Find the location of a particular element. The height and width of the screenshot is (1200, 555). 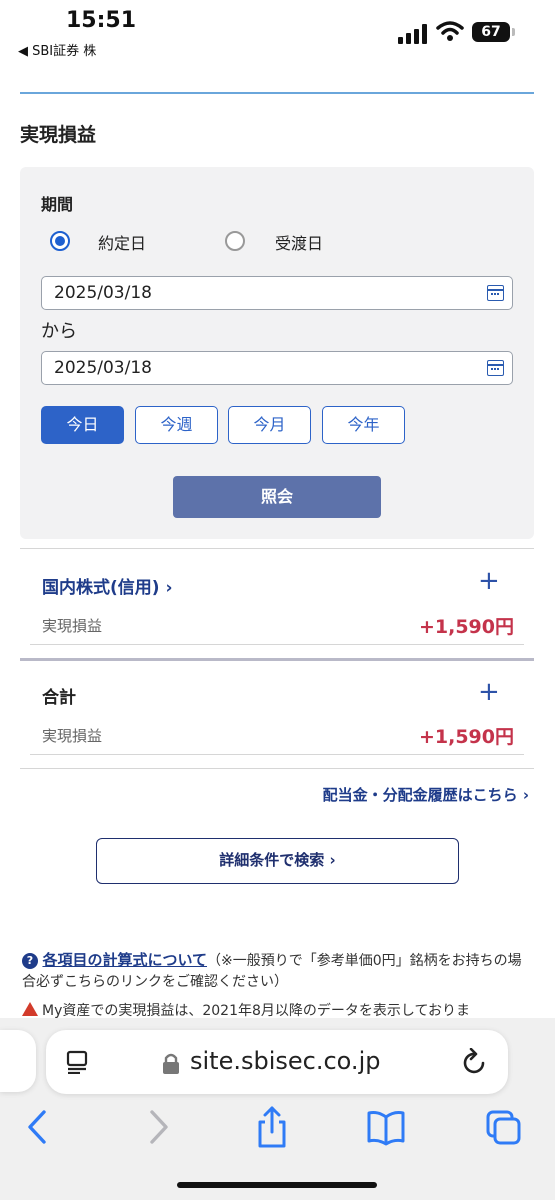

group-separator is located at coordinates (277, 659).